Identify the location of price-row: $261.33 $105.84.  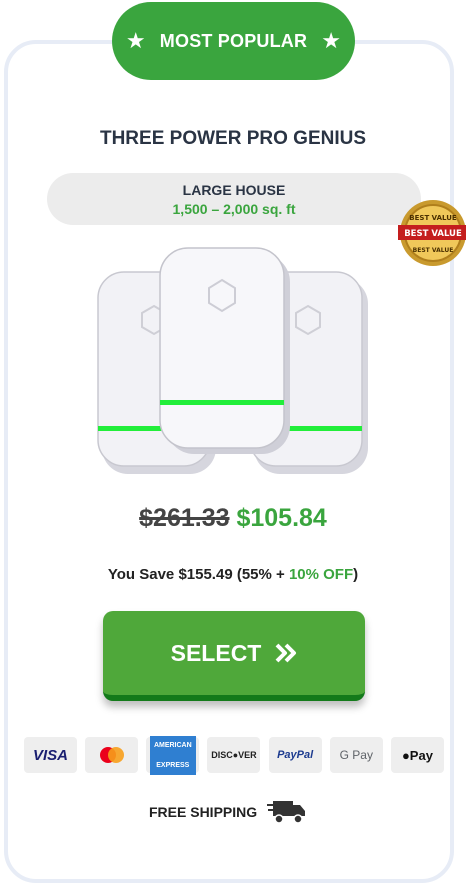
(233, 518).